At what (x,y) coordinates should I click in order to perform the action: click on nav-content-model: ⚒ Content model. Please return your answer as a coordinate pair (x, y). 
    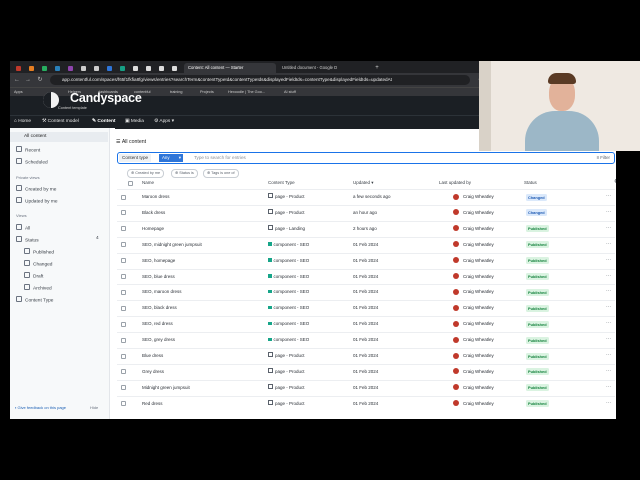
    Looking at the image, I should click on (60, 122).